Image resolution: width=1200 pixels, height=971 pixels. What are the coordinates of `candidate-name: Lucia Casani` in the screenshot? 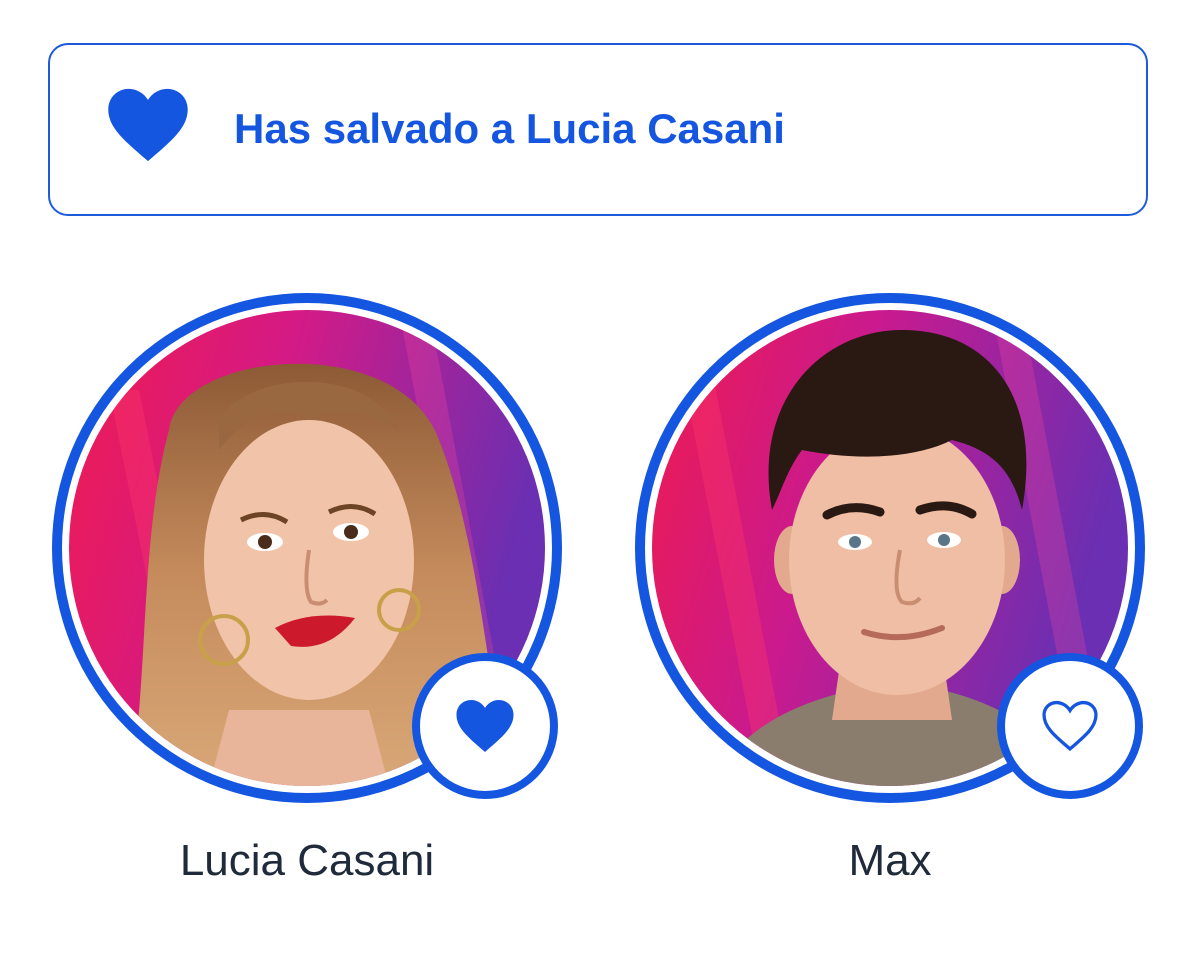 It's located at (307, 860).